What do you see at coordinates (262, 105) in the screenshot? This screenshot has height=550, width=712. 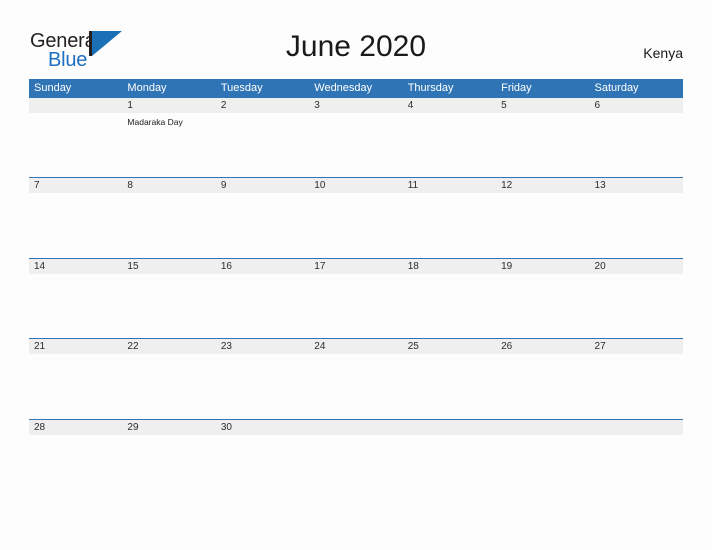 I see `day-number: 2` at bounding box center [262, 105].